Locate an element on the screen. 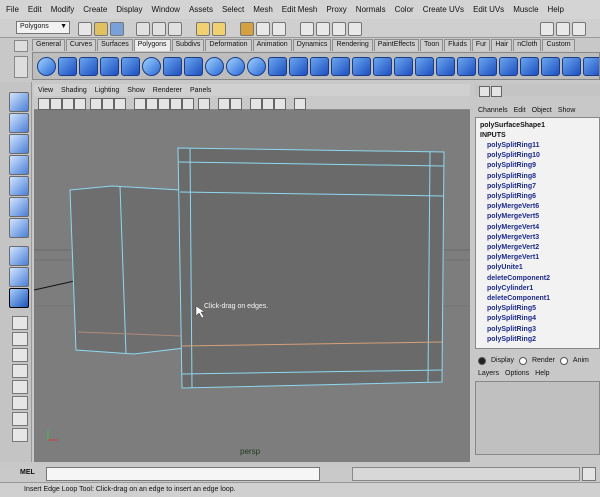 This screenshot has height=497, width=600. shelf-tab-general: General is located at coordinates (48, 45).